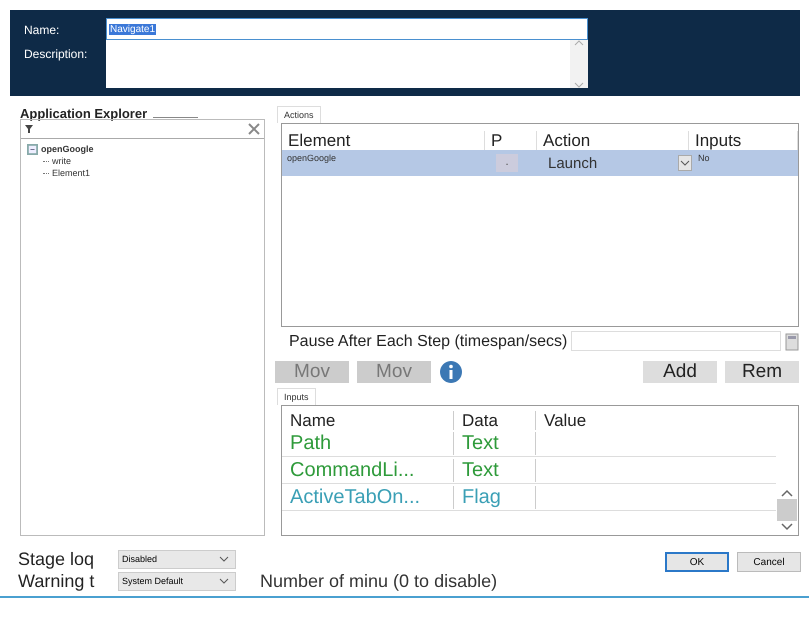 This screenshot has height=618, width=809. What do you see at coordinates (540, 163) in the screenshot?
I see `table-row: openGoogle . Launch No` at bounding box center [540, 163].